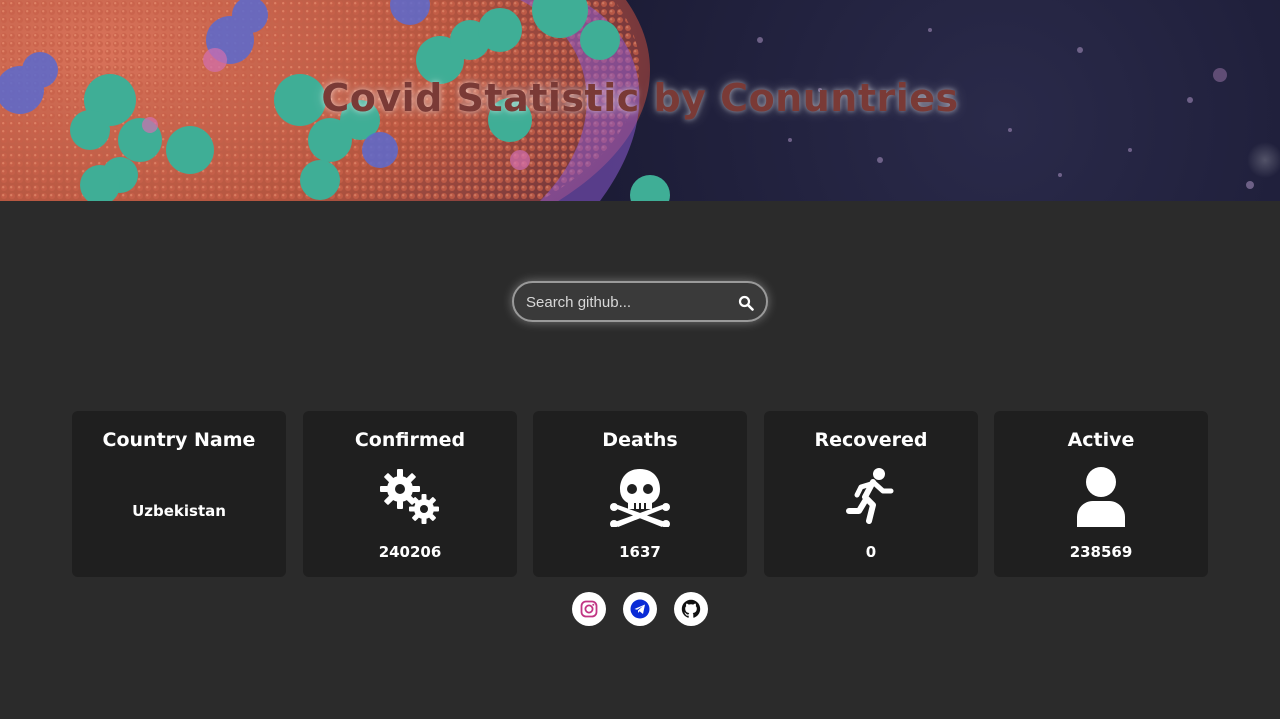 Image resolution: width=1280 pixels, height=719 pixels. Describe the element at coordinates (640, 498) in the screenshot. I see `skull-crossbones-icon` at that location.